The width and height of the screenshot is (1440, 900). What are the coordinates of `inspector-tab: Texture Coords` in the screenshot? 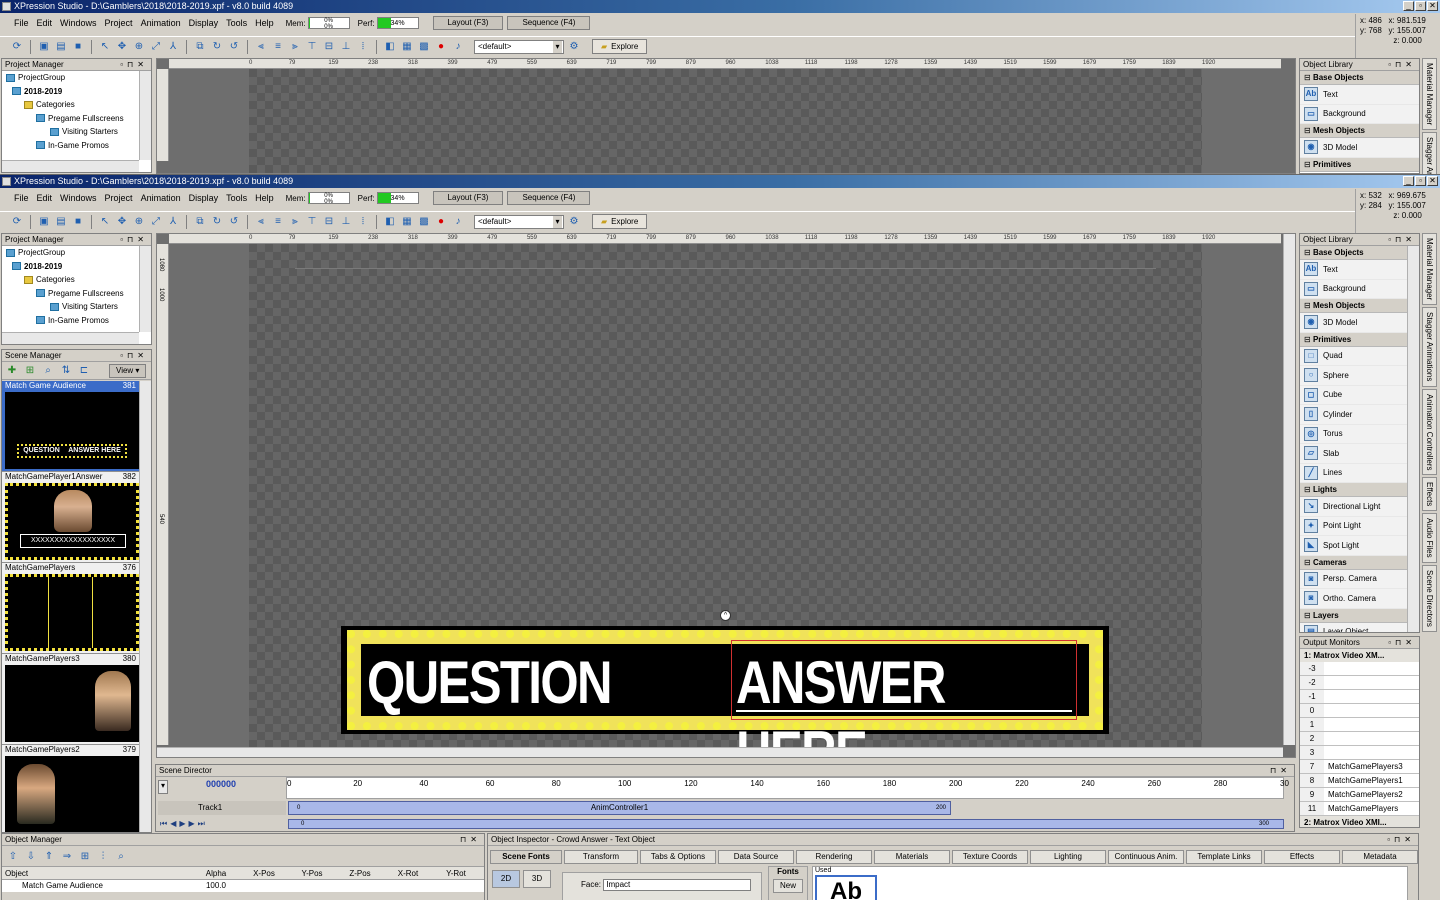 It's located at (990, 857).